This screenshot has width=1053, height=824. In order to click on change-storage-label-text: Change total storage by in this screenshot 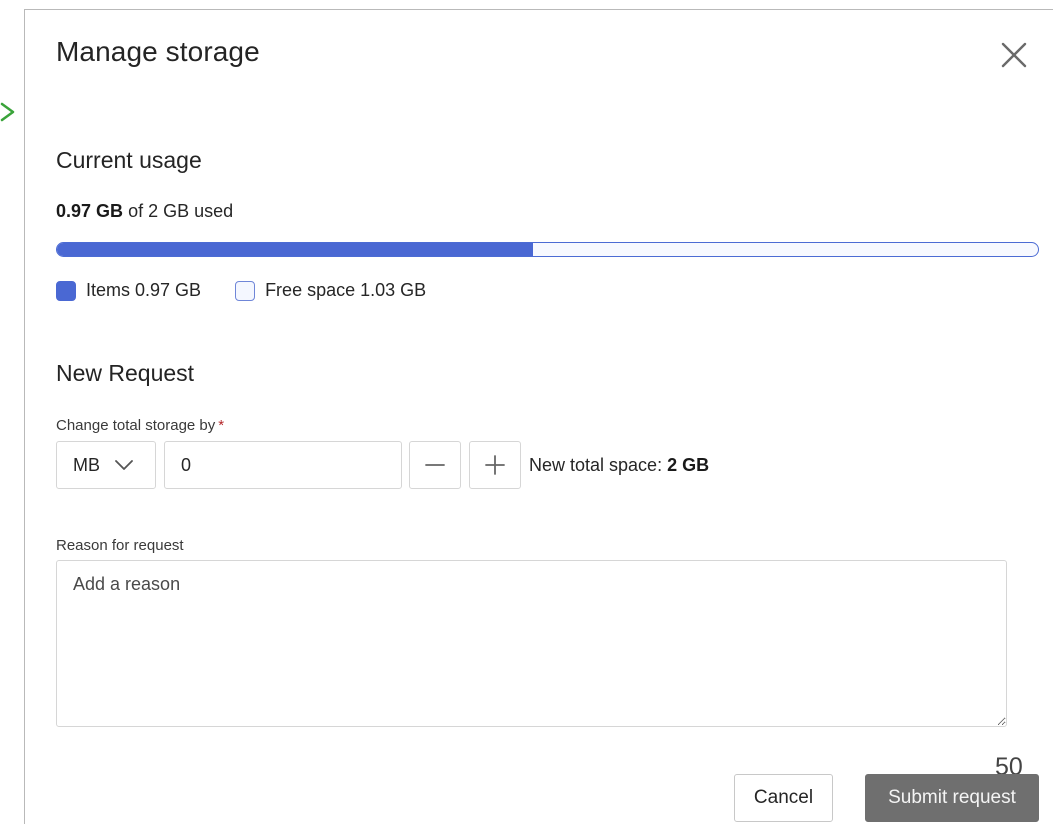, I will do `click(136, 425)`.